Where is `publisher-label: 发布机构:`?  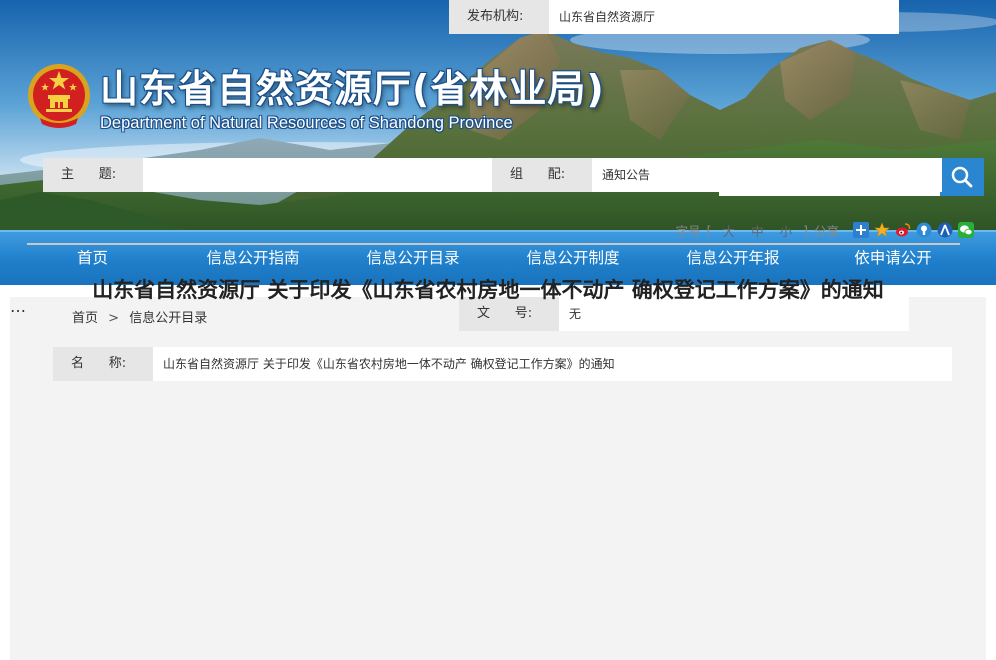
publisher-label: 发布机构: is located at coordinates (499, 17).